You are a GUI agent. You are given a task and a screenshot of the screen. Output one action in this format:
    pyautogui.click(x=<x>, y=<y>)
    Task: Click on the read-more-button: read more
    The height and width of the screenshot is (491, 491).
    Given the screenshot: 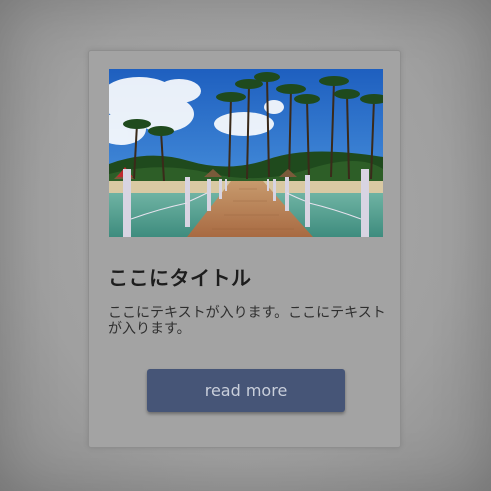 What is the action you would take?
    pyautogui.click(x=246, y=390)
    